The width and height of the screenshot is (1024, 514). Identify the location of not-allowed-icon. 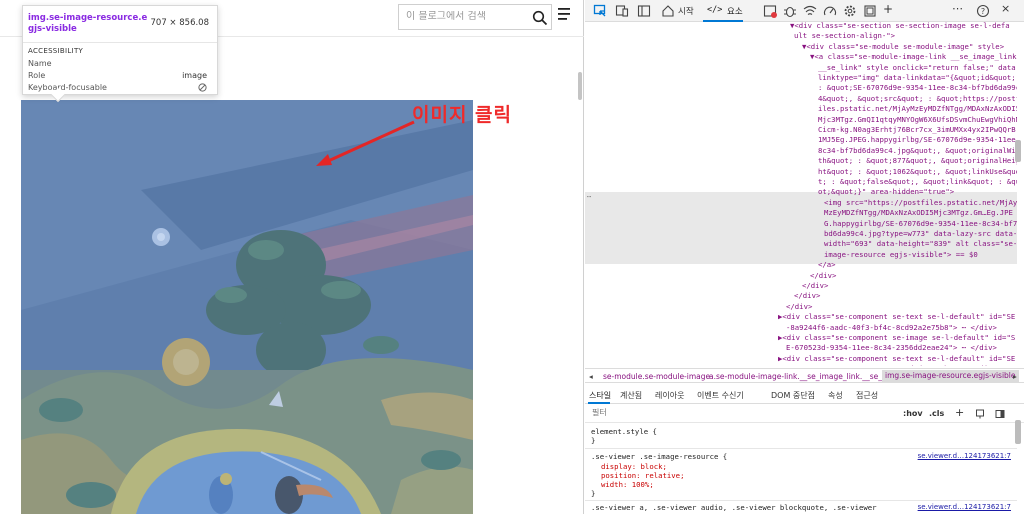
(202, 87).